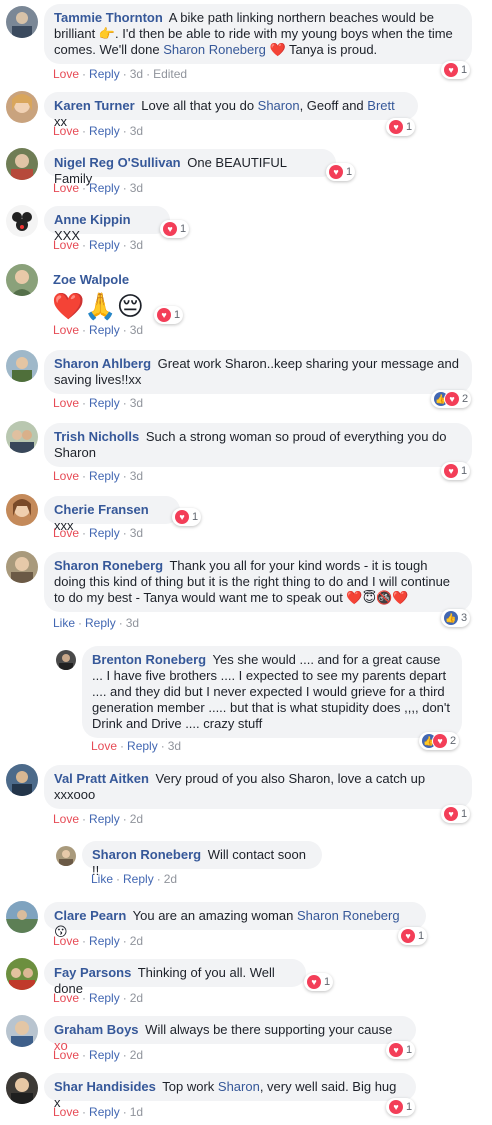  Describe the element at coordinates (102, 363) in the screenshot. I see `commenter-name: Sharon Ahlberg` at that location.